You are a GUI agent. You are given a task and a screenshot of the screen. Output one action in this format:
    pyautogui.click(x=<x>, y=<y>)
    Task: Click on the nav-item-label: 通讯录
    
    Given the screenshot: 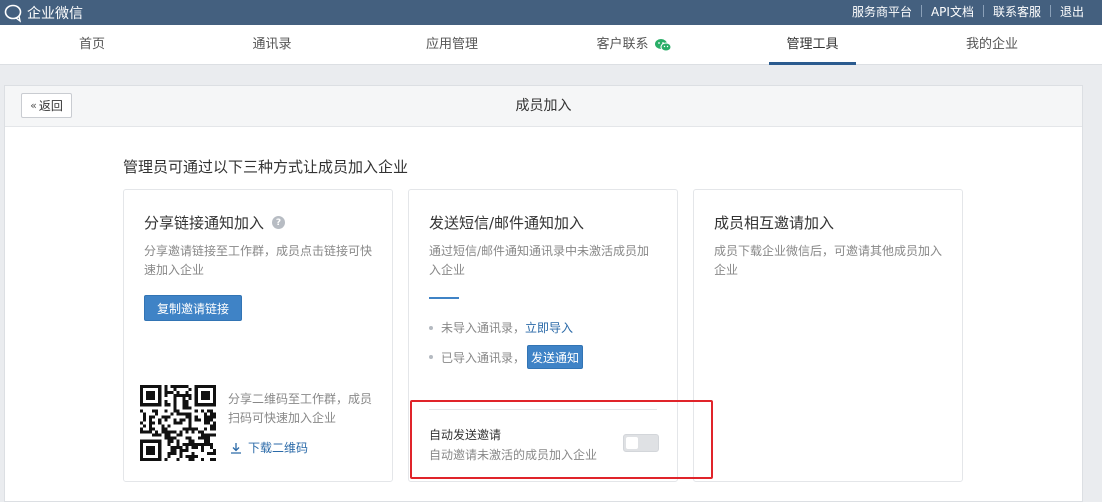 What is the action you would take?
    pyautogui.click(x=272, y=44)
    